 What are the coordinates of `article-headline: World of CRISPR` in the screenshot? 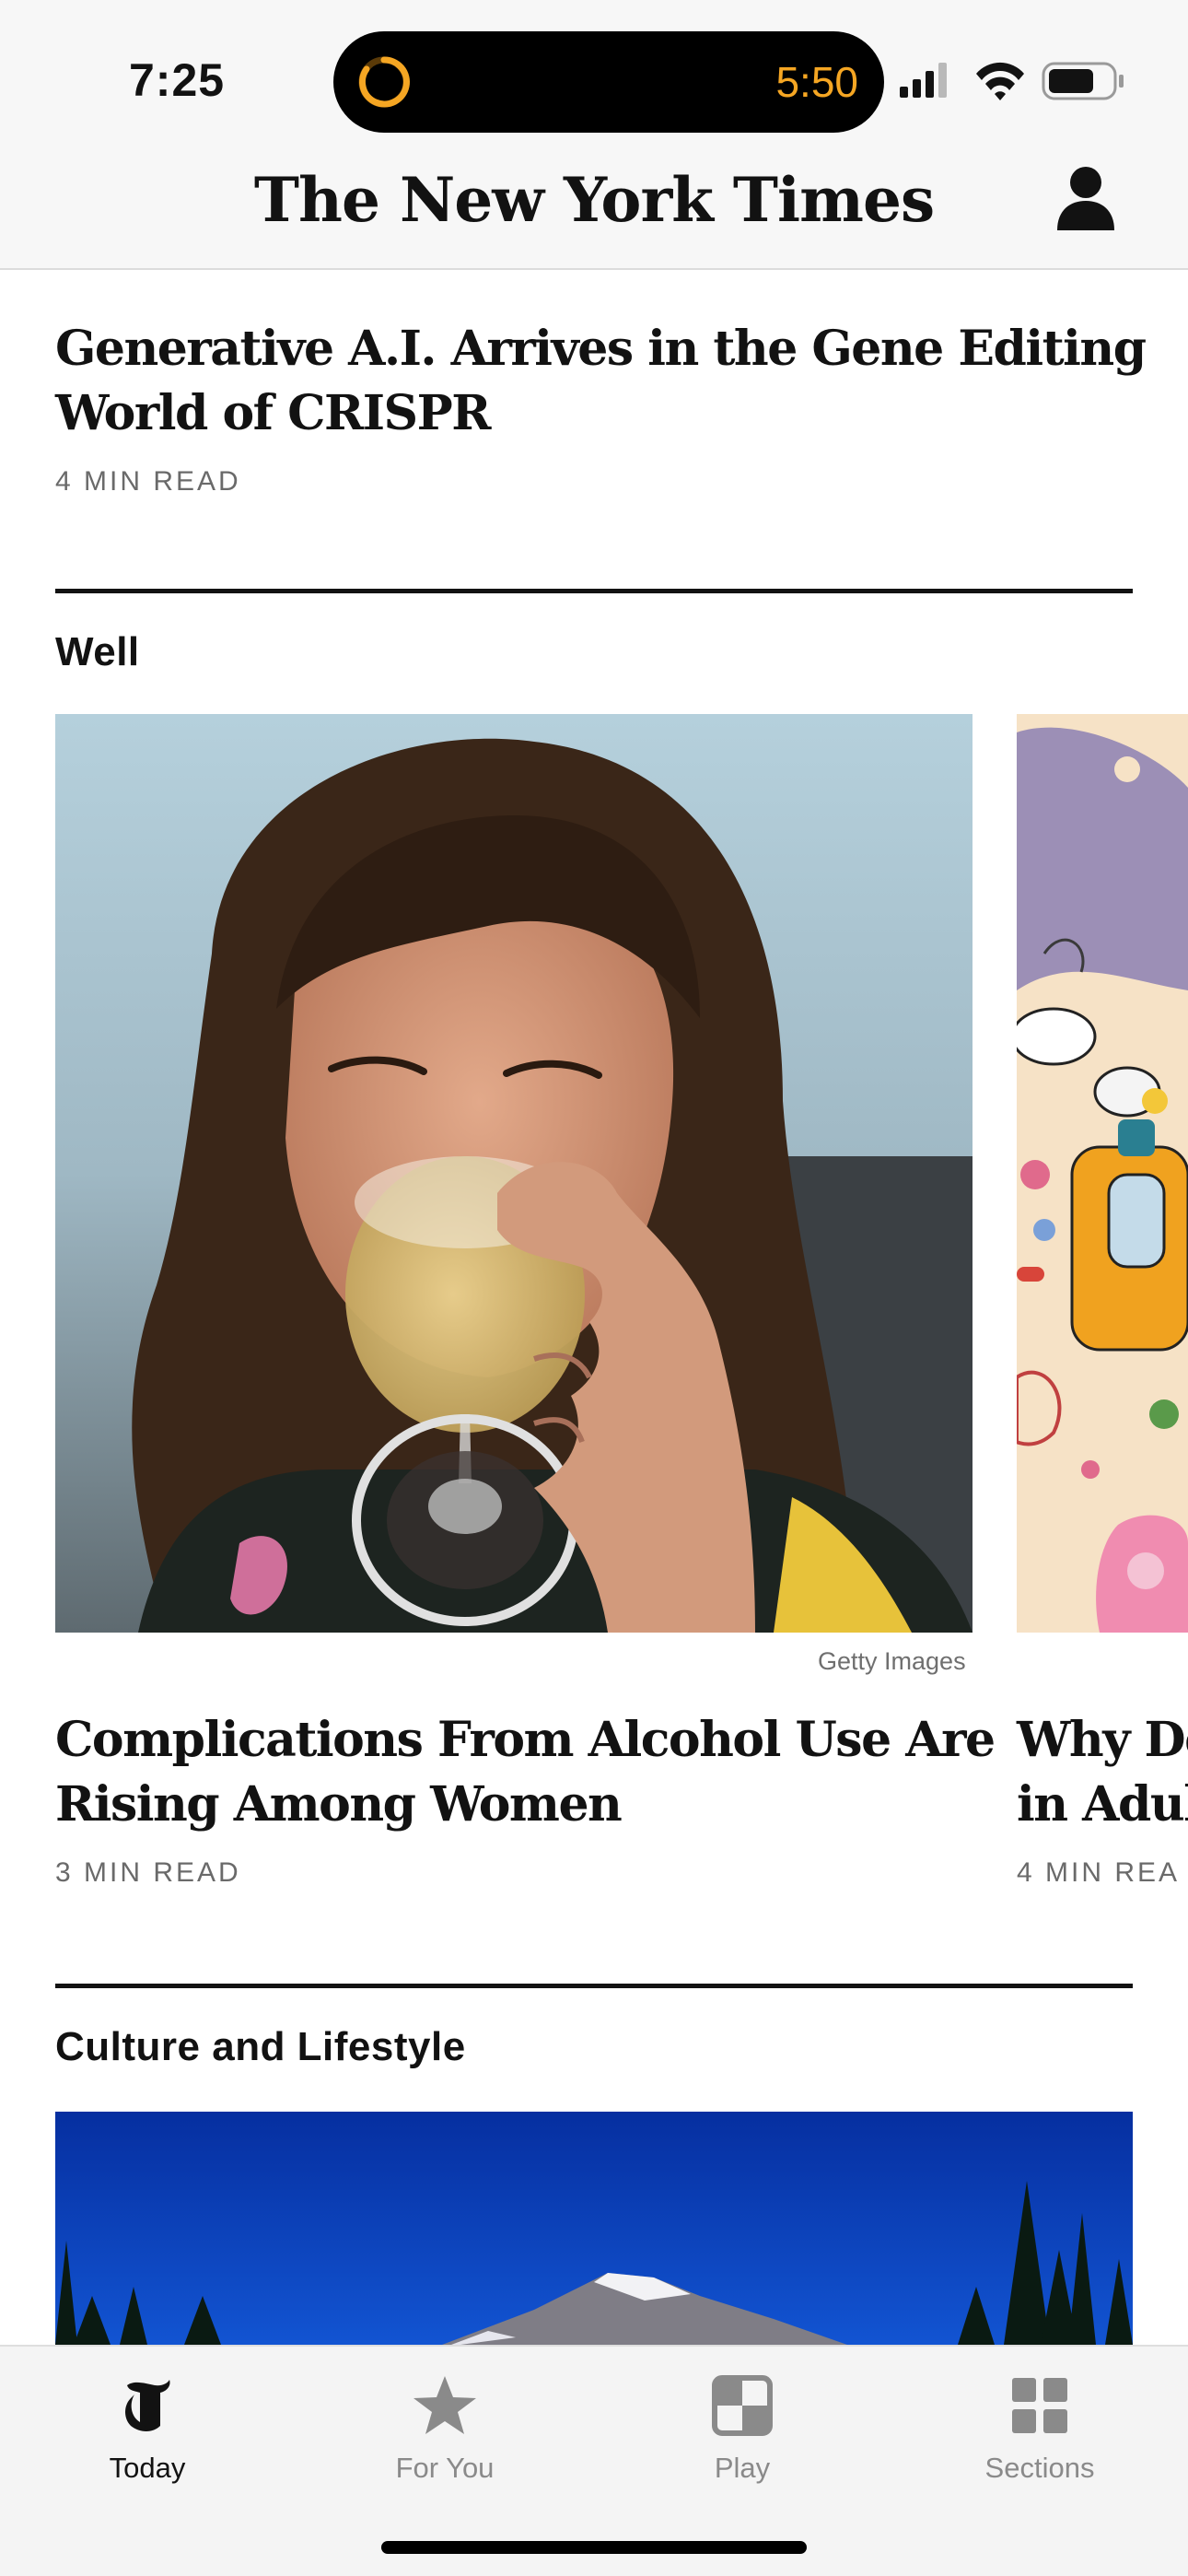 It's located at (273, 413).